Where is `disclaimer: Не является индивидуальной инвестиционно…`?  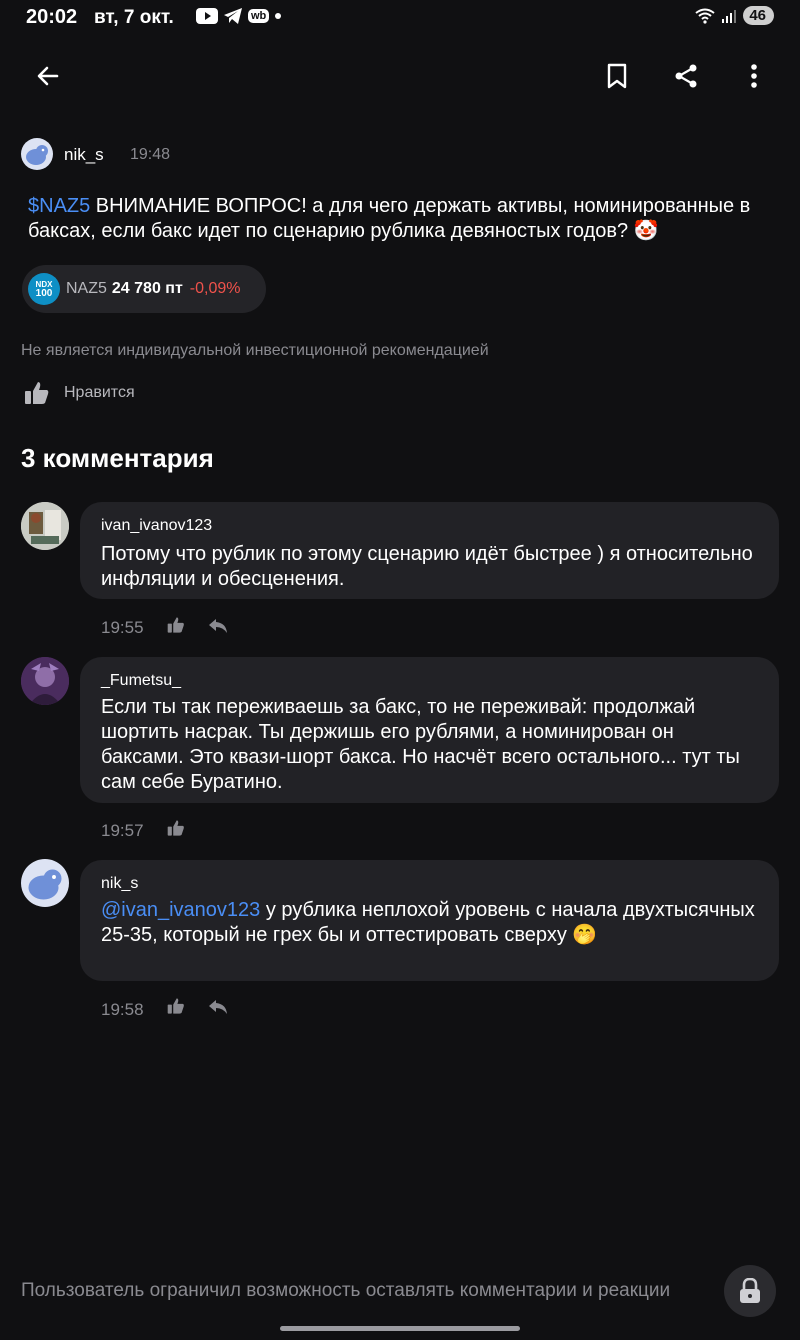 disclaimer: Не является индивидуальной инвестиционно… is located at coordinates (255, 350).